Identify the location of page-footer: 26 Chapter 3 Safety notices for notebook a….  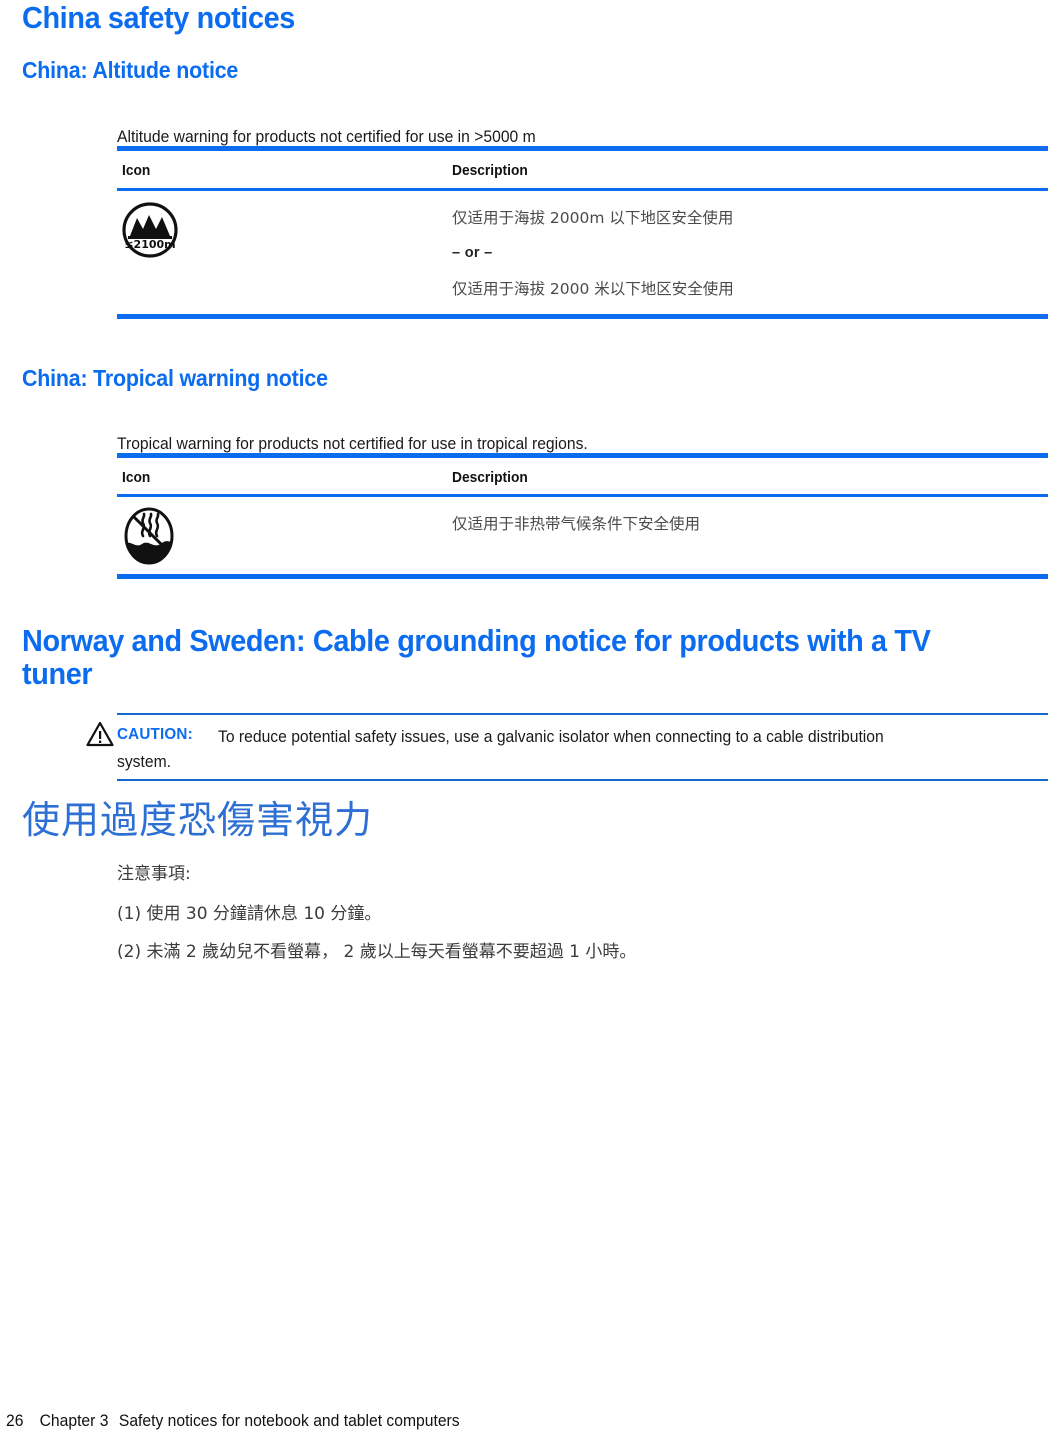
(233, 1421).